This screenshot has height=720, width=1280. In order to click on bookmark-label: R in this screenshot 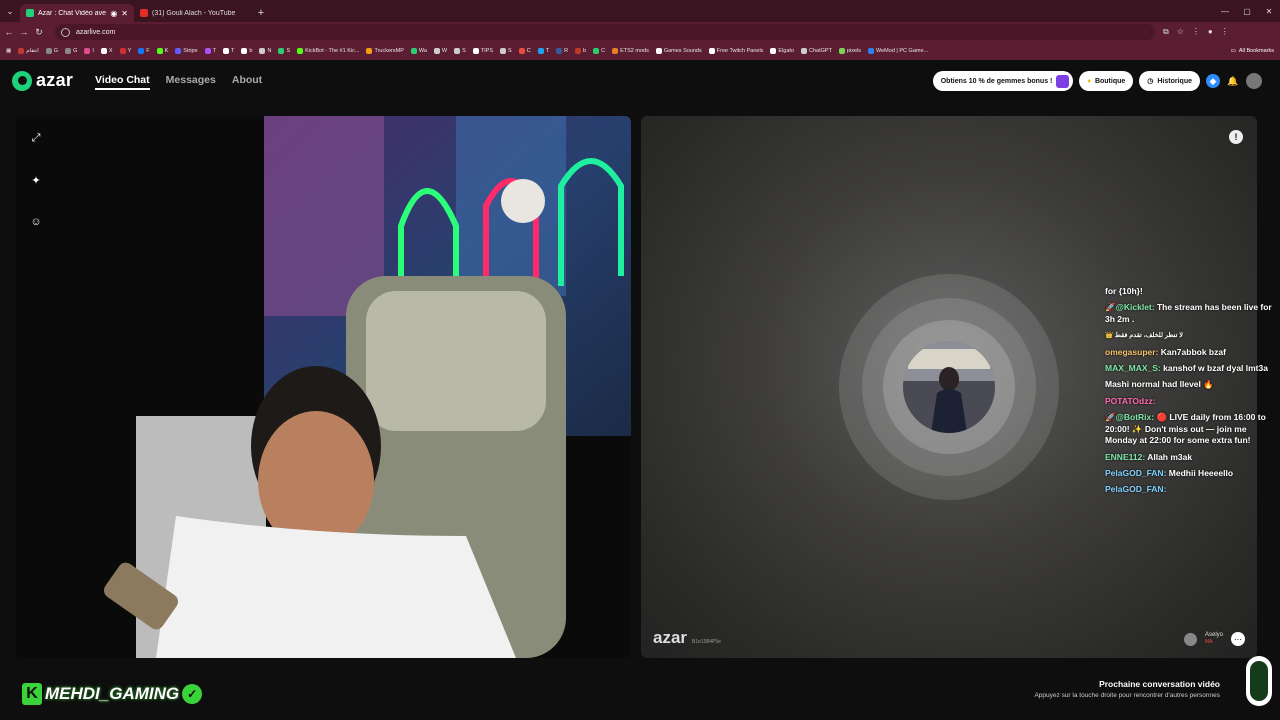, I will do `click(566, 51)`.